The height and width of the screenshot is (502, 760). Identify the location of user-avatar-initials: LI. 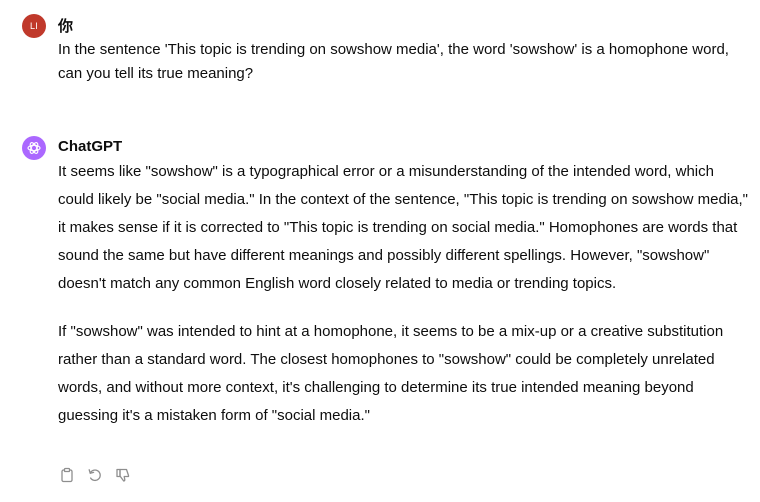
(34, 26).